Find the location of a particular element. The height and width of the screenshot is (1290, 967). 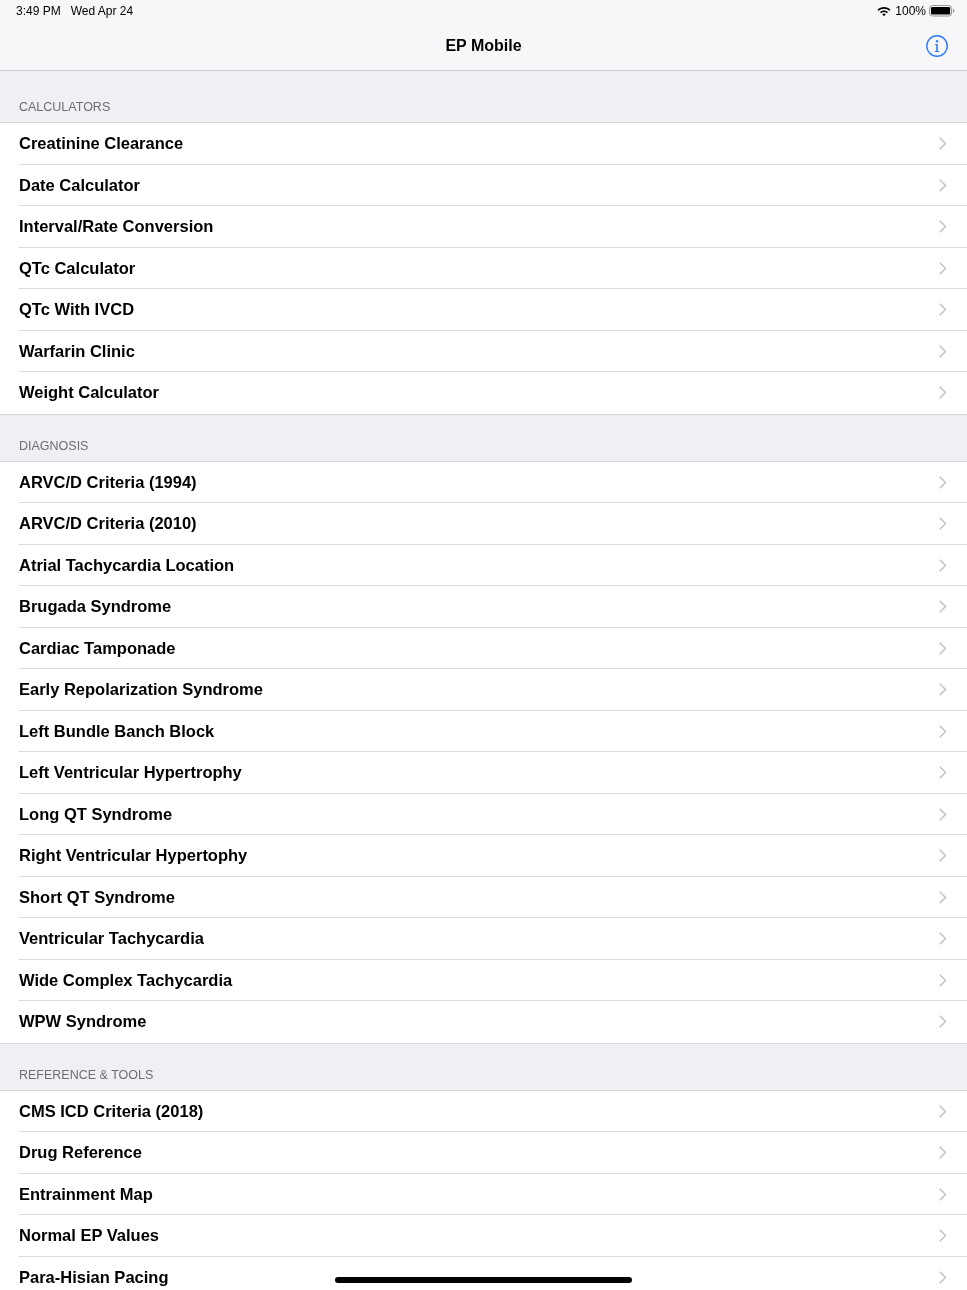

wifi-icon is located at coordinates (884, 11).